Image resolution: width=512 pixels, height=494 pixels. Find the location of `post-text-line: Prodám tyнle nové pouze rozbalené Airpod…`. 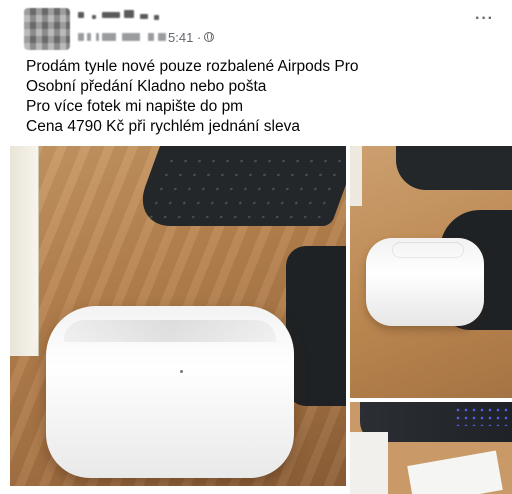

post-text-line: Prodám tyнle nové pouze rozbalené Airpod… is located at coordinates (192, 66).